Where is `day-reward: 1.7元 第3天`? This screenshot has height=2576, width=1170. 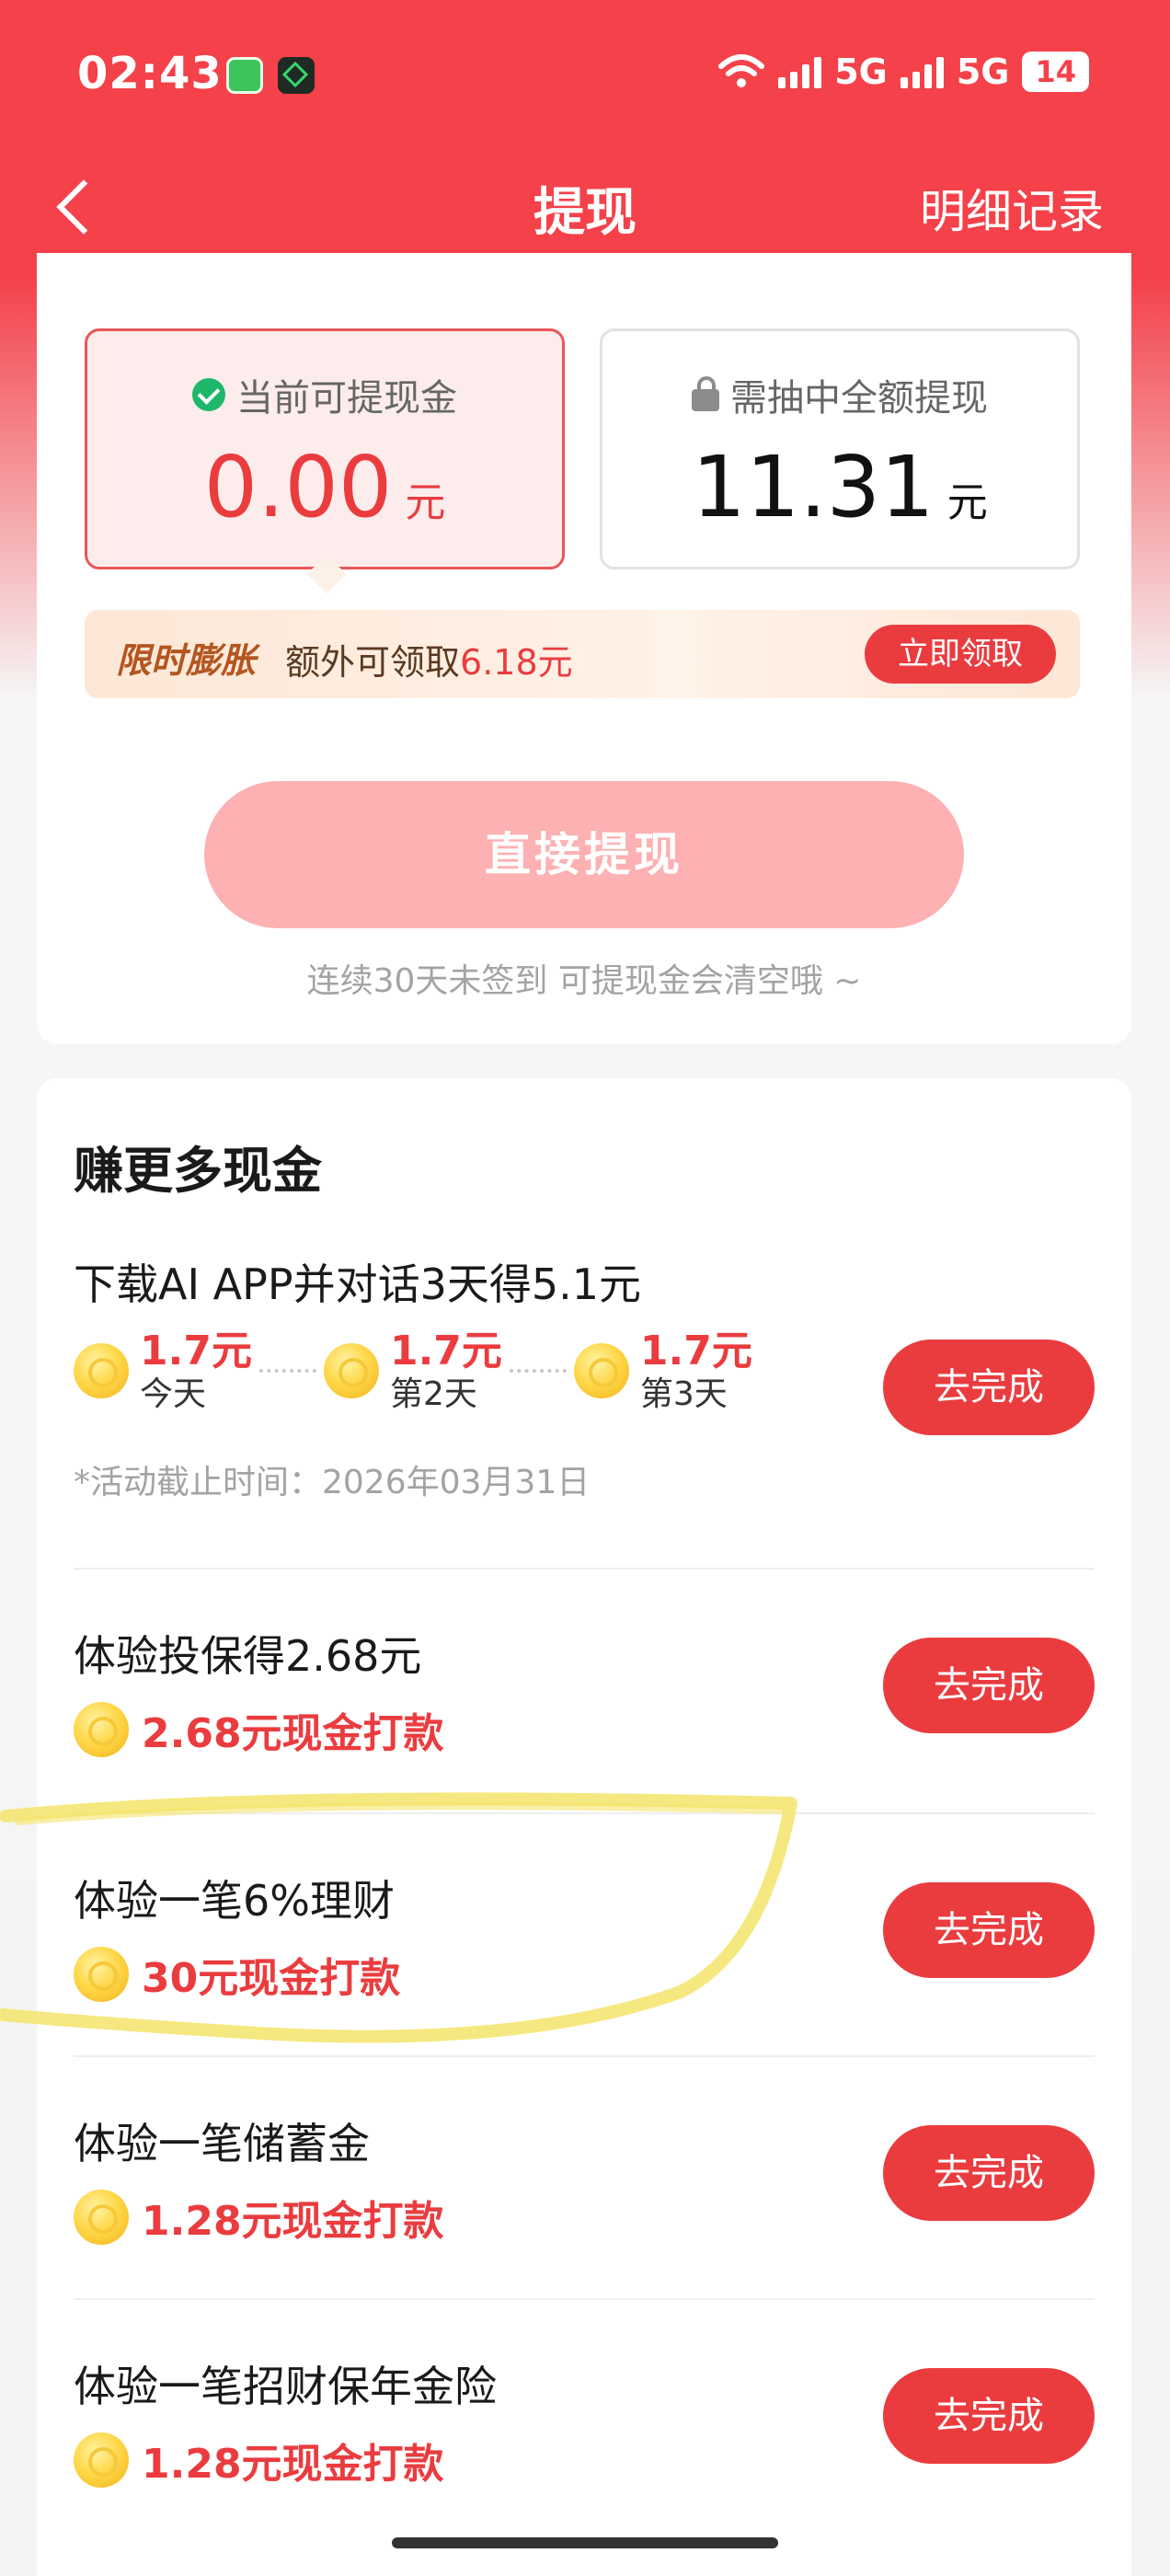 day-reward: 1.7元 第3天 is located at coordinates (662, 1370).